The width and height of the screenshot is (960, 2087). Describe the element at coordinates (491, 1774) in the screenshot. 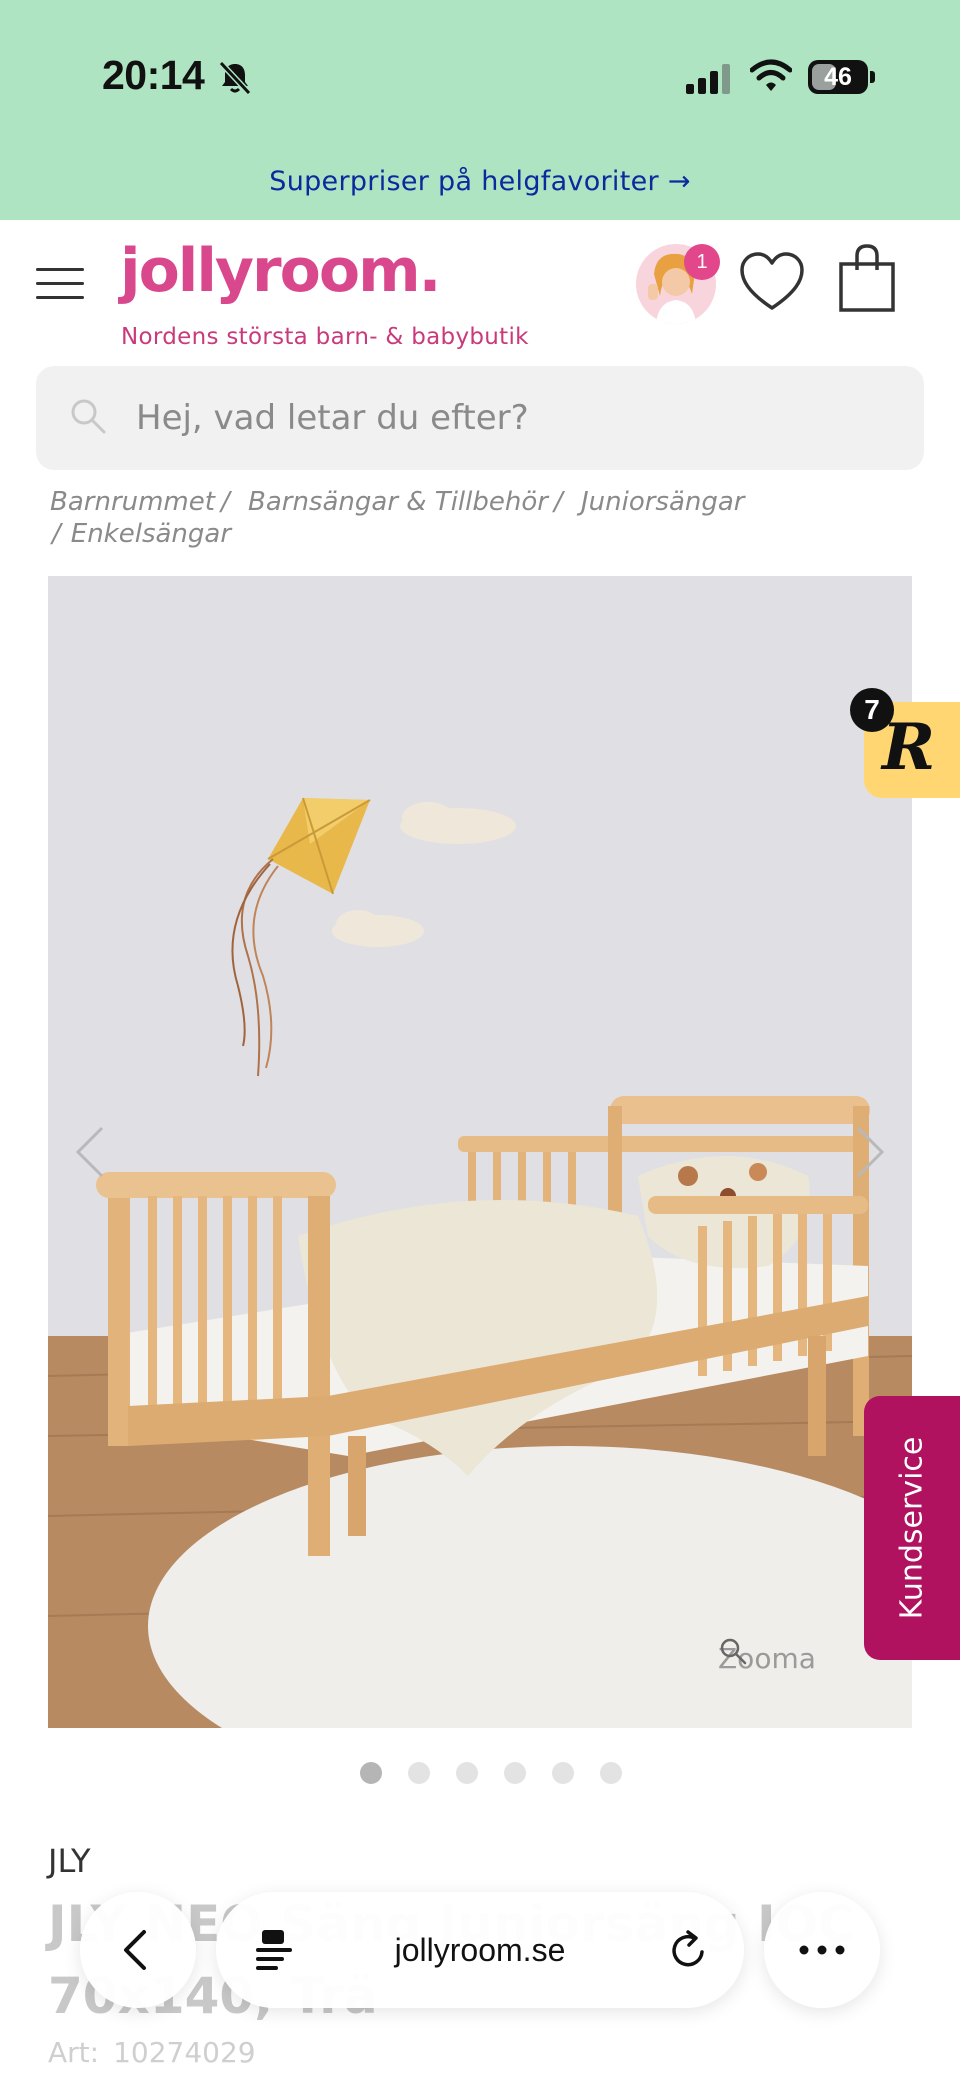

I see `carousel-pagination` at that location.